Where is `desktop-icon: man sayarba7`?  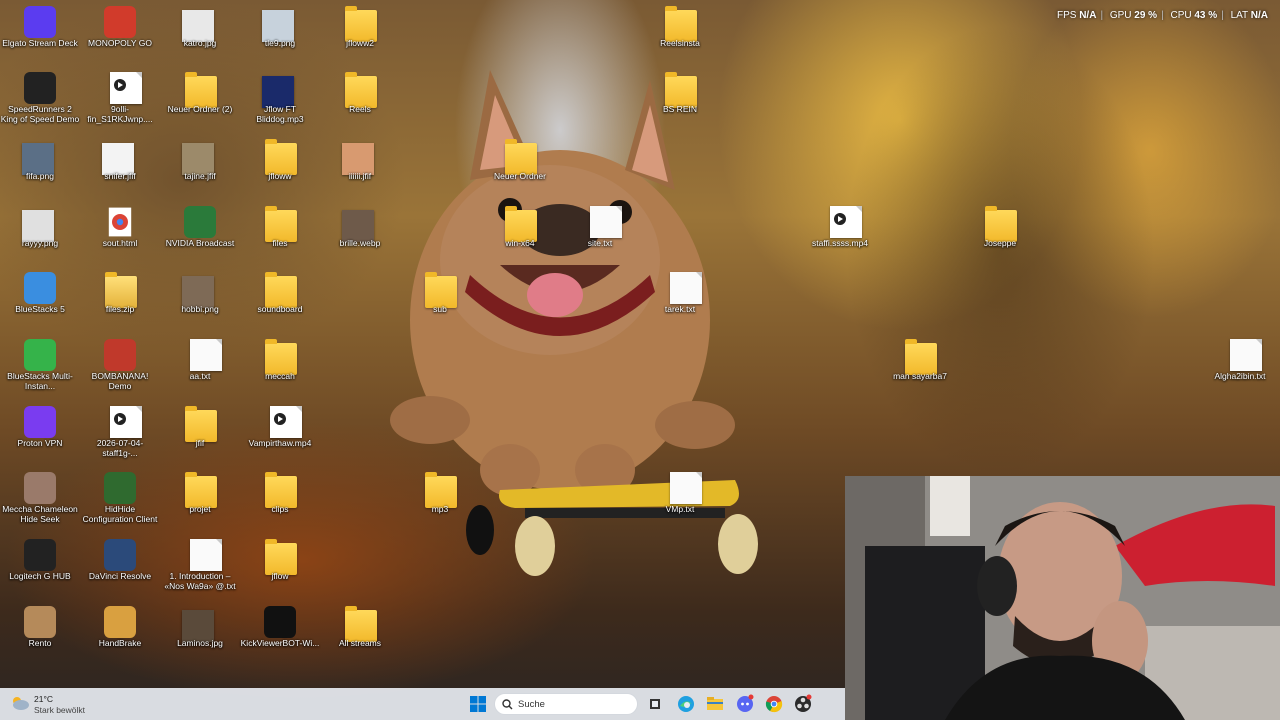
desktop-icon: man sayarba7 is located at coordinates (920, 365).